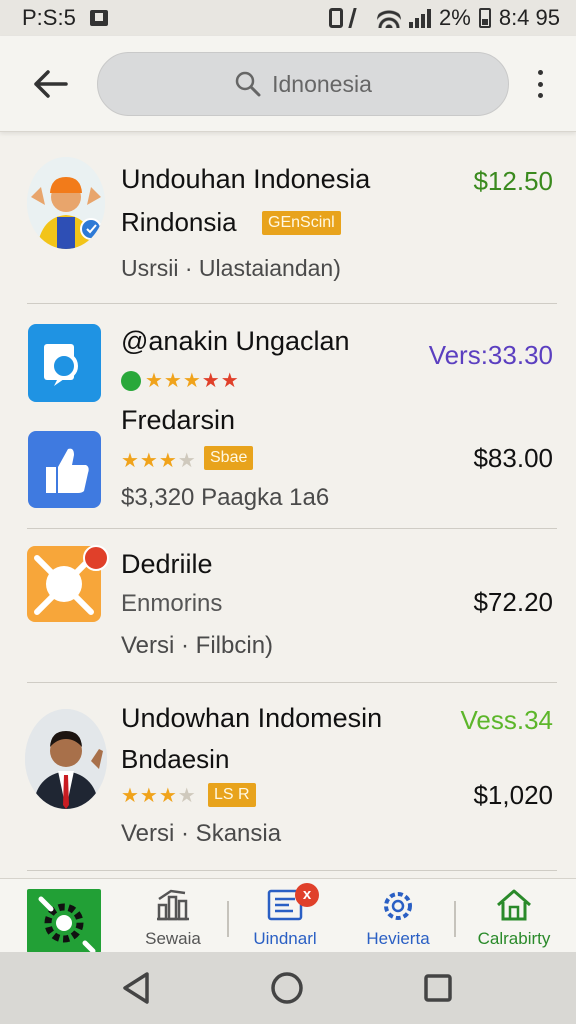 The height and width of the screenshot is (1024, 576). Describe the element at coordinates (513, 795) in the screenshot. I see `item-price: $1,020` at that location.